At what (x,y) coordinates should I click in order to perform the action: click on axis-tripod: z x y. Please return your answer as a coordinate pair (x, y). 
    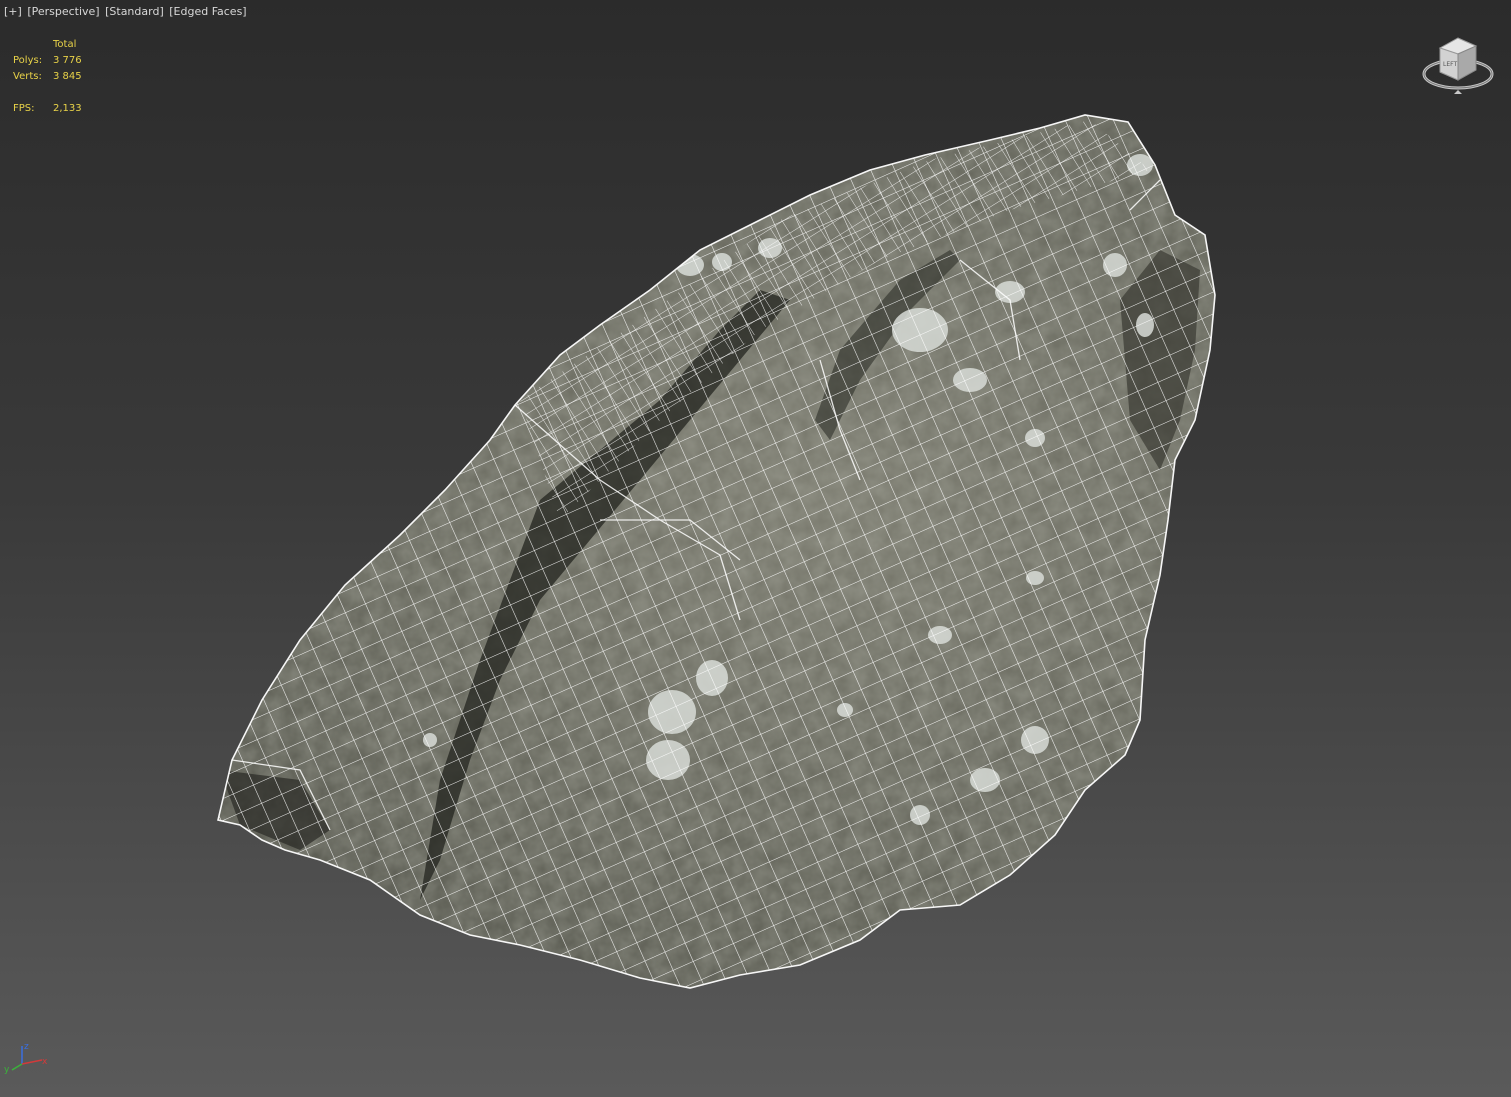
    Looking at the image, I should click on (26, 1058).